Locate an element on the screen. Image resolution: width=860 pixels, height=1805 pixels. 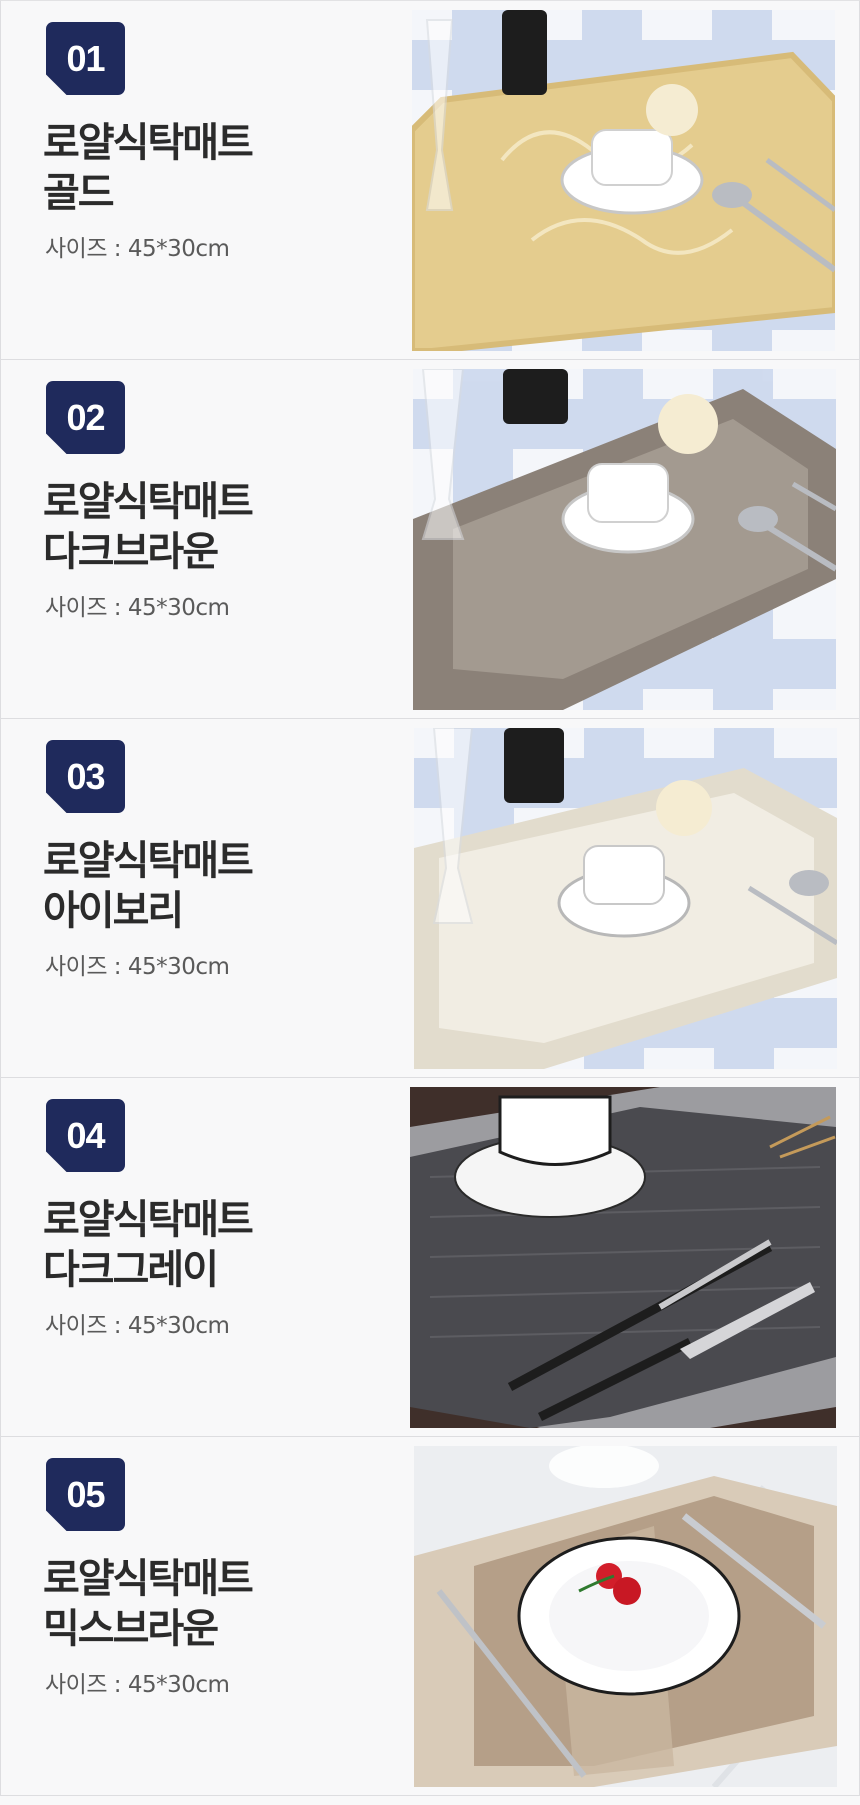
ivory-placemat-photo is located at coordinates (625, 898).